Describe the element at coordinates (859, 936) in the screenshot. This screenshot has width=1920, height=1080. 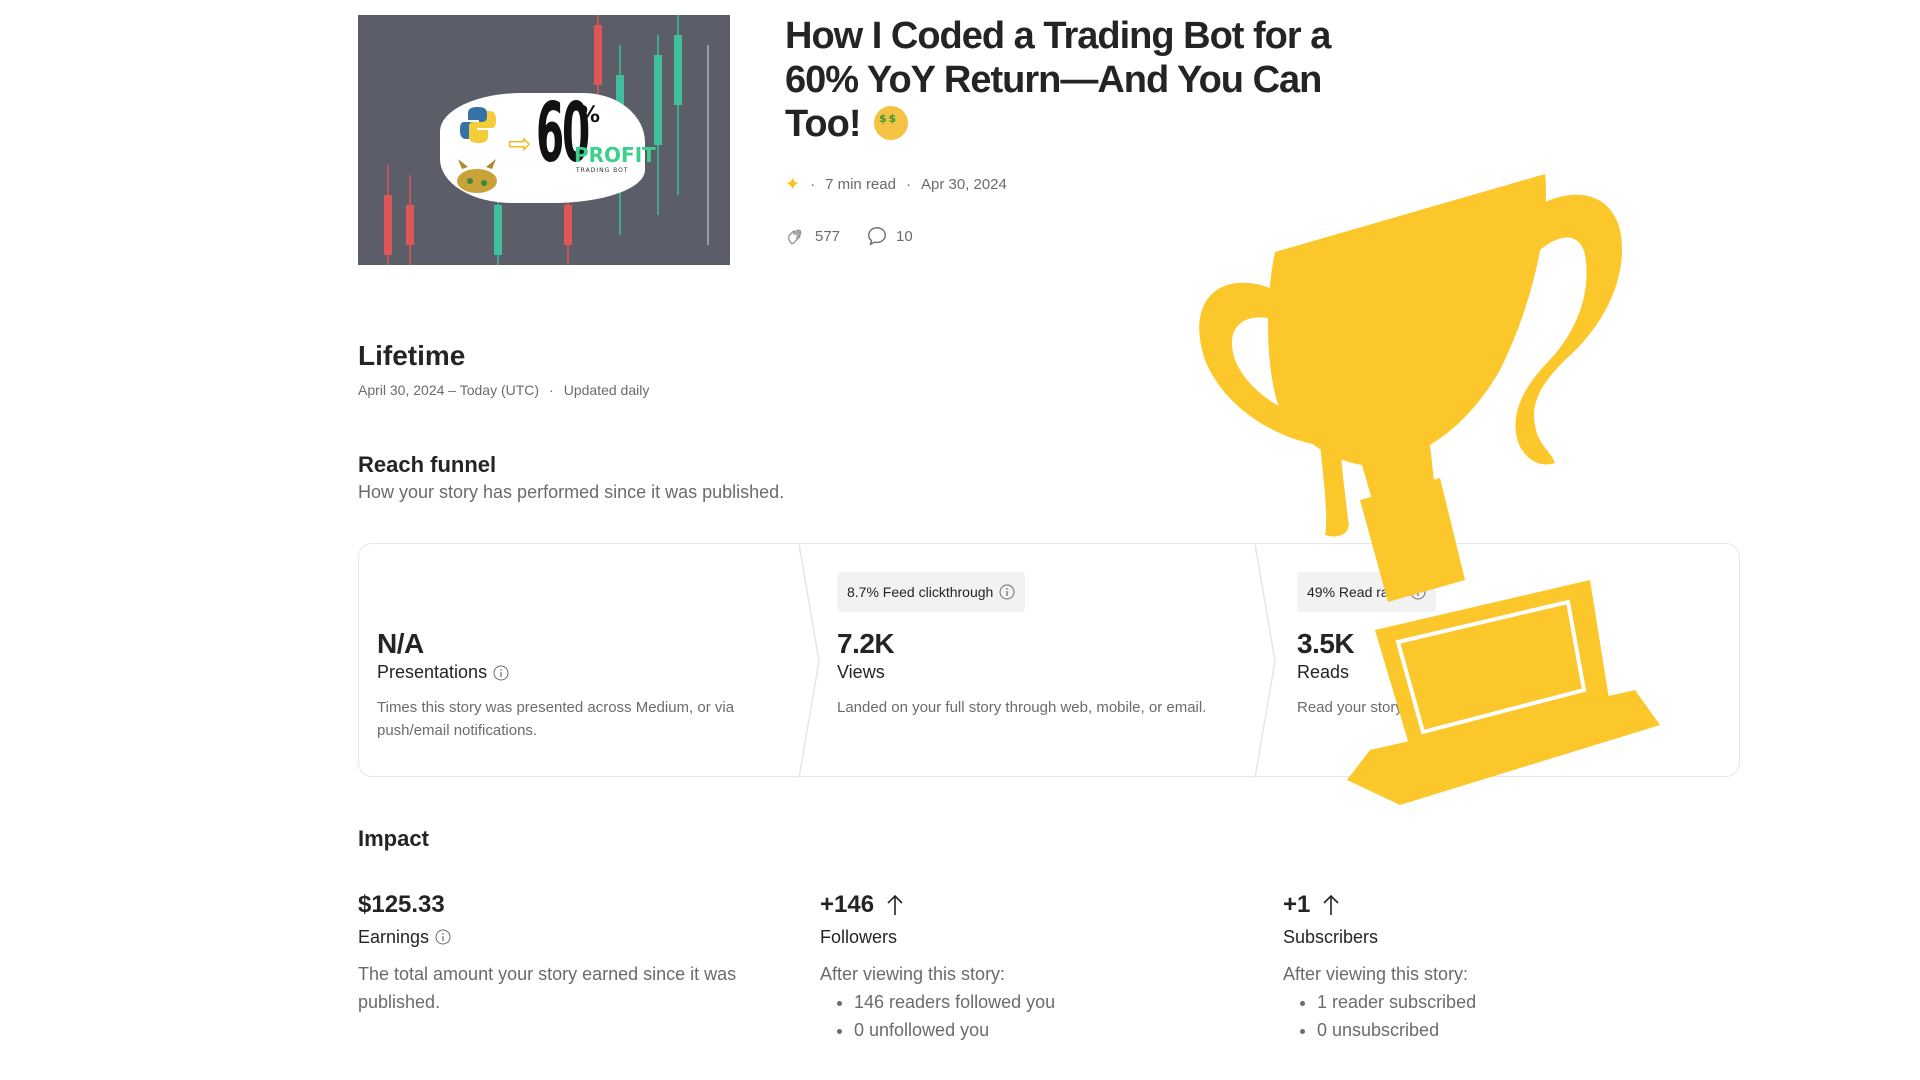
I see `followers-label: Followers` at that location.